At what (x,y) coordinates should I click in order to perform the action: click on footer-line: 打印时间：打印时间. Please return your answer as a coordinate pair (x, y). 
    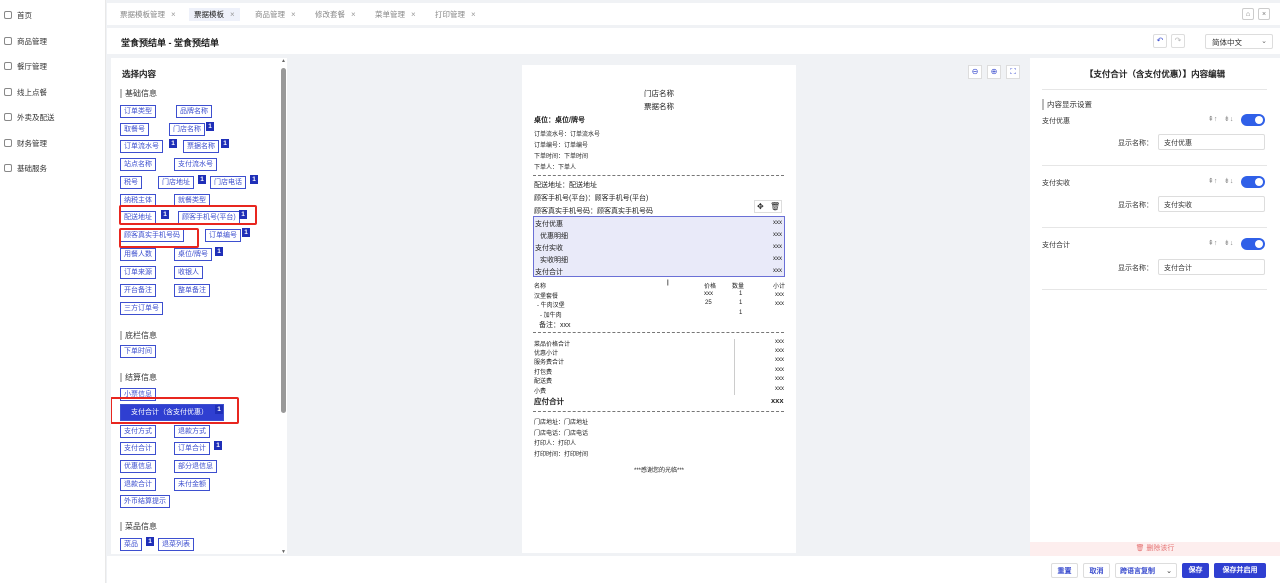
    Looking at the image, I should click on (561, 455).